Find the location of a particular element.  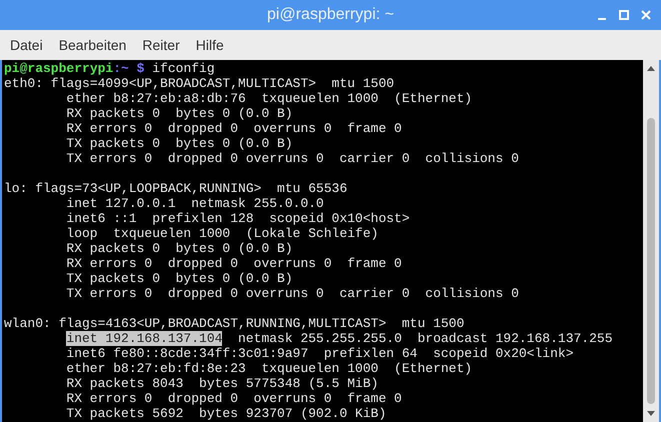

terminal-text: inet 127.0.0.1 netmask 255.0.0.0 is located at coordinates (195, 203).